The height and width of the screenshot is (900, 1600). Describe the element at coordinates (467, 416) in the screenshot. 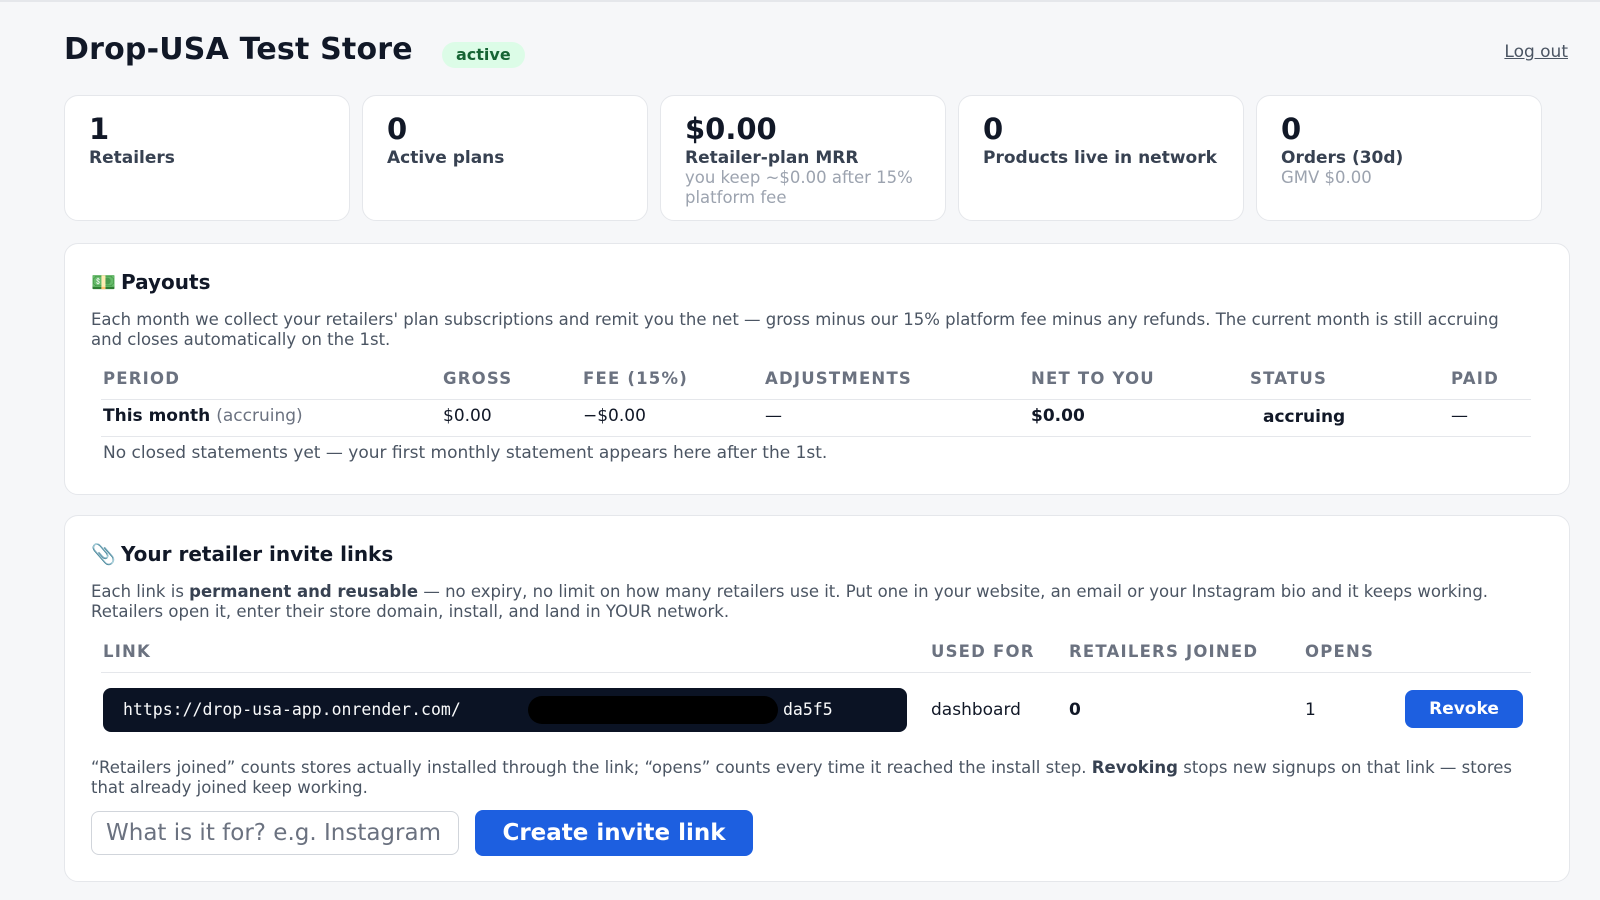

I see `row-gross: $0.00` at that location.